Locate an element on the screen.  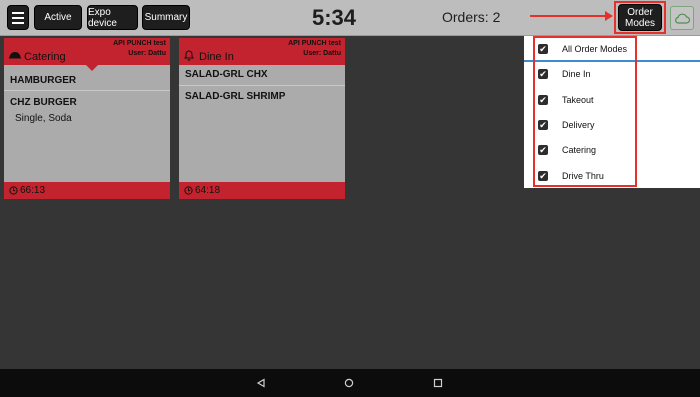
card-header: Dine In API PUNCH test User: Dattu is located at coordinates (262, 51).